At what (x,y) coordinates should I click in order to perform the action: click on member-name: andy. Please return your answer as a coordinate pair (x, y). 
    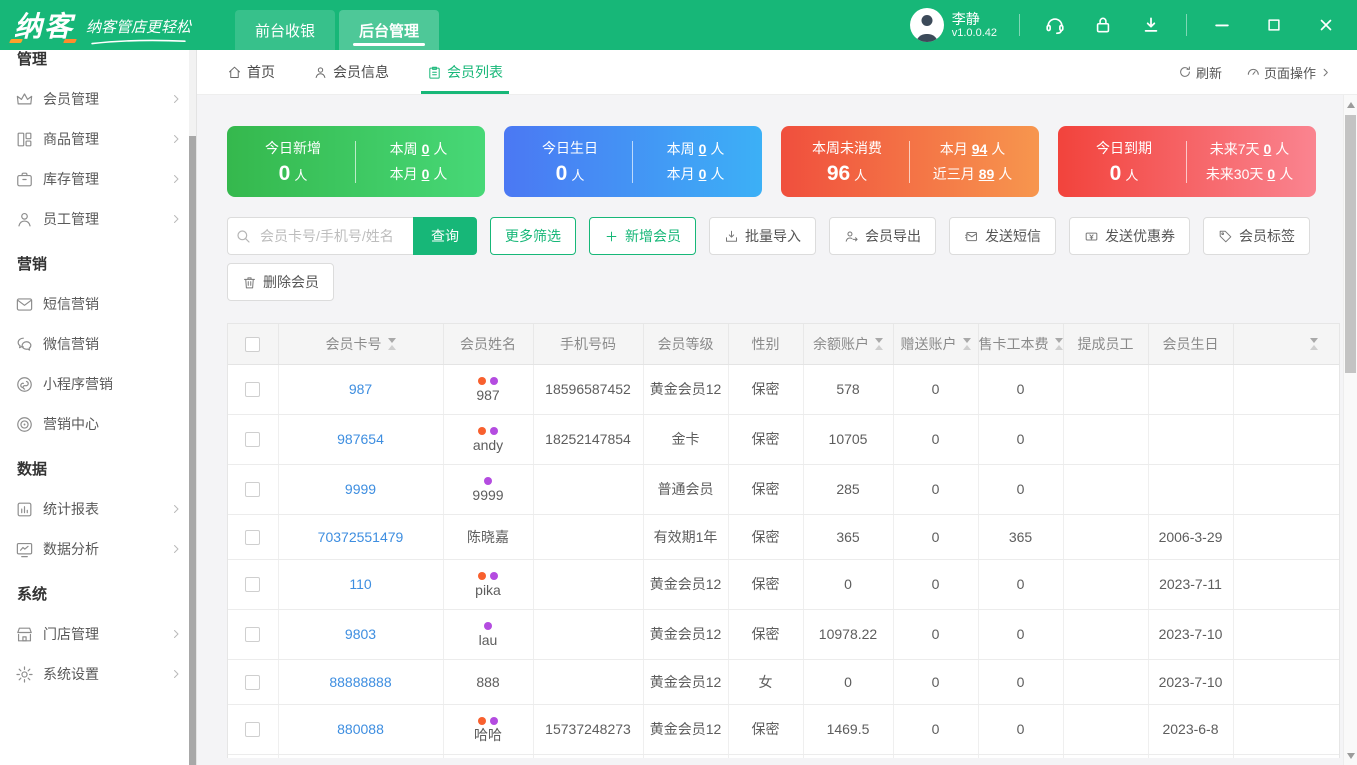
    Looking at the image, I should click on (488, 445).